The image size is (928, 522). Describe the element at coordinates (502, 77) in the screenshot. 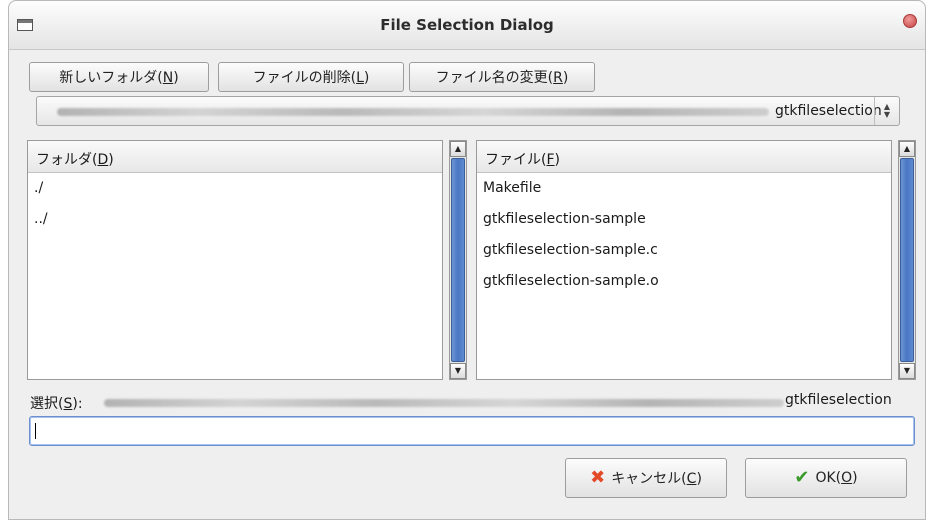

I see `rename-file-button: ファイル名の変更(R)` at that location.